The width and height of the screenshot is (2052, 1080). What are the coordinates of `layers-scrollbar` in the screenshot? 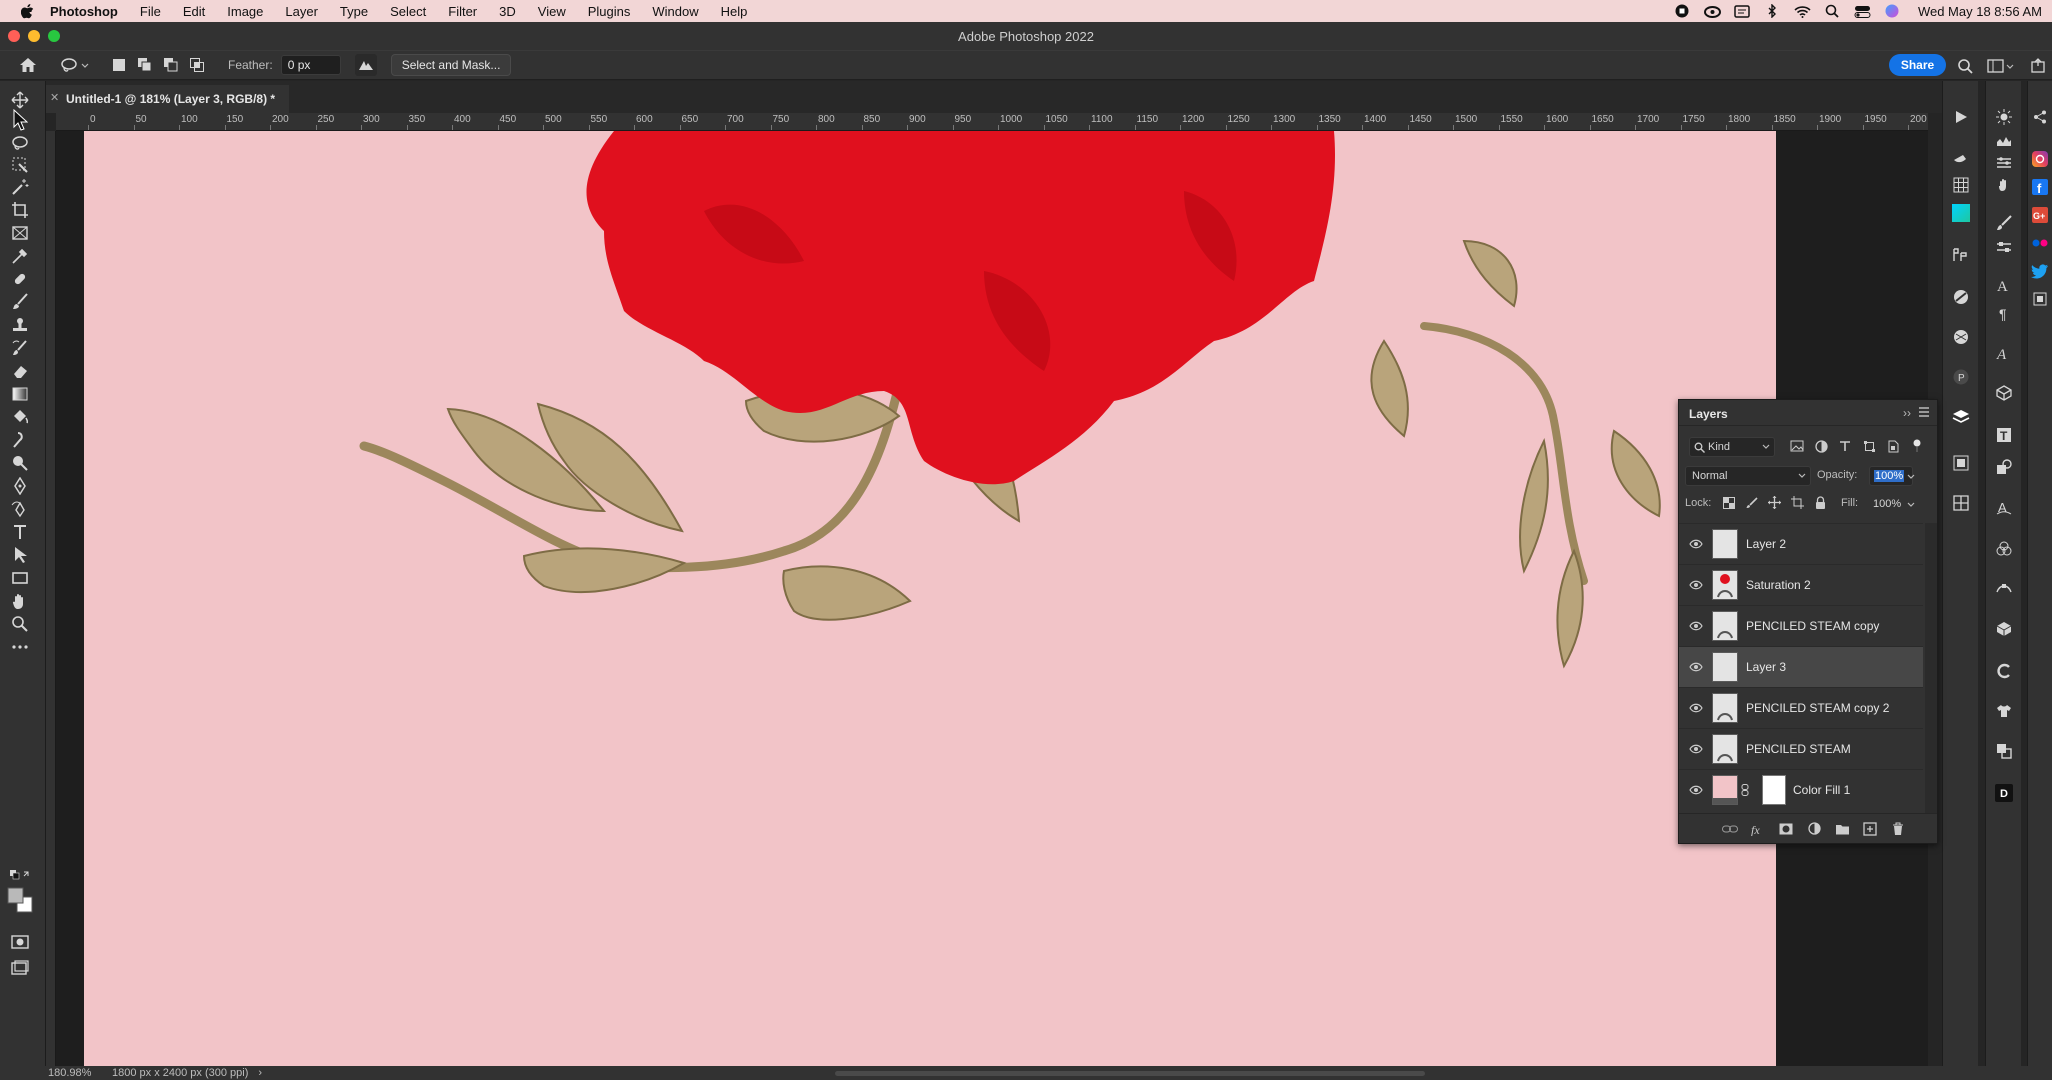 It's located at (1931, 668).